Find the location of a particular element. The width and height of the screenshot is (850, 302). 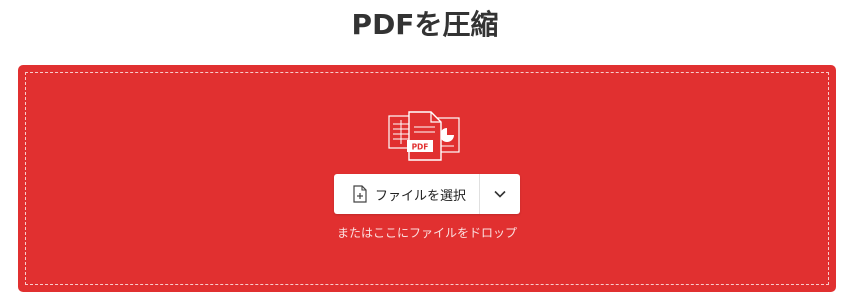

pdf-badge-label: PDF is located at coordinates (420, 147).